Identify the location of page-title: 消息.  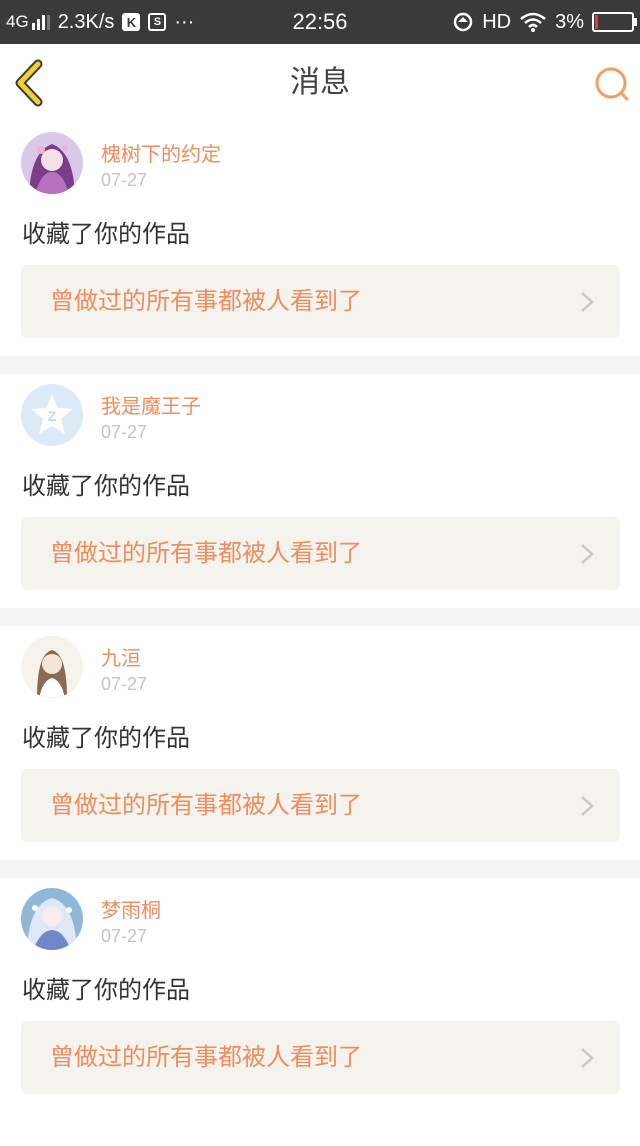
(320, 82).